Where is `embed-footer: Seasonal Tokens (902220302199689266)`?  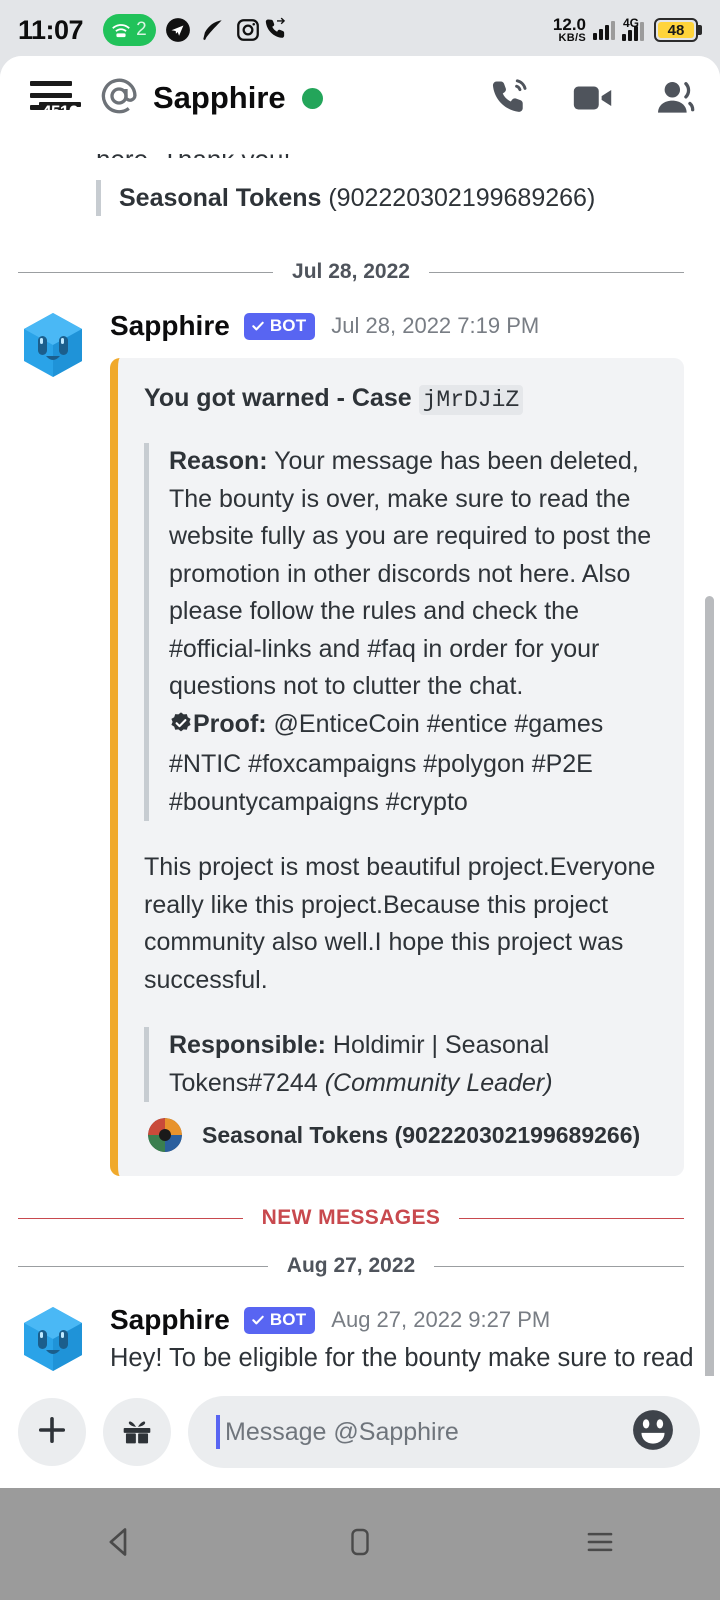
embed-footer: Seasonal Tokens (902220302199689266) is located at coordinates (401, 1135).